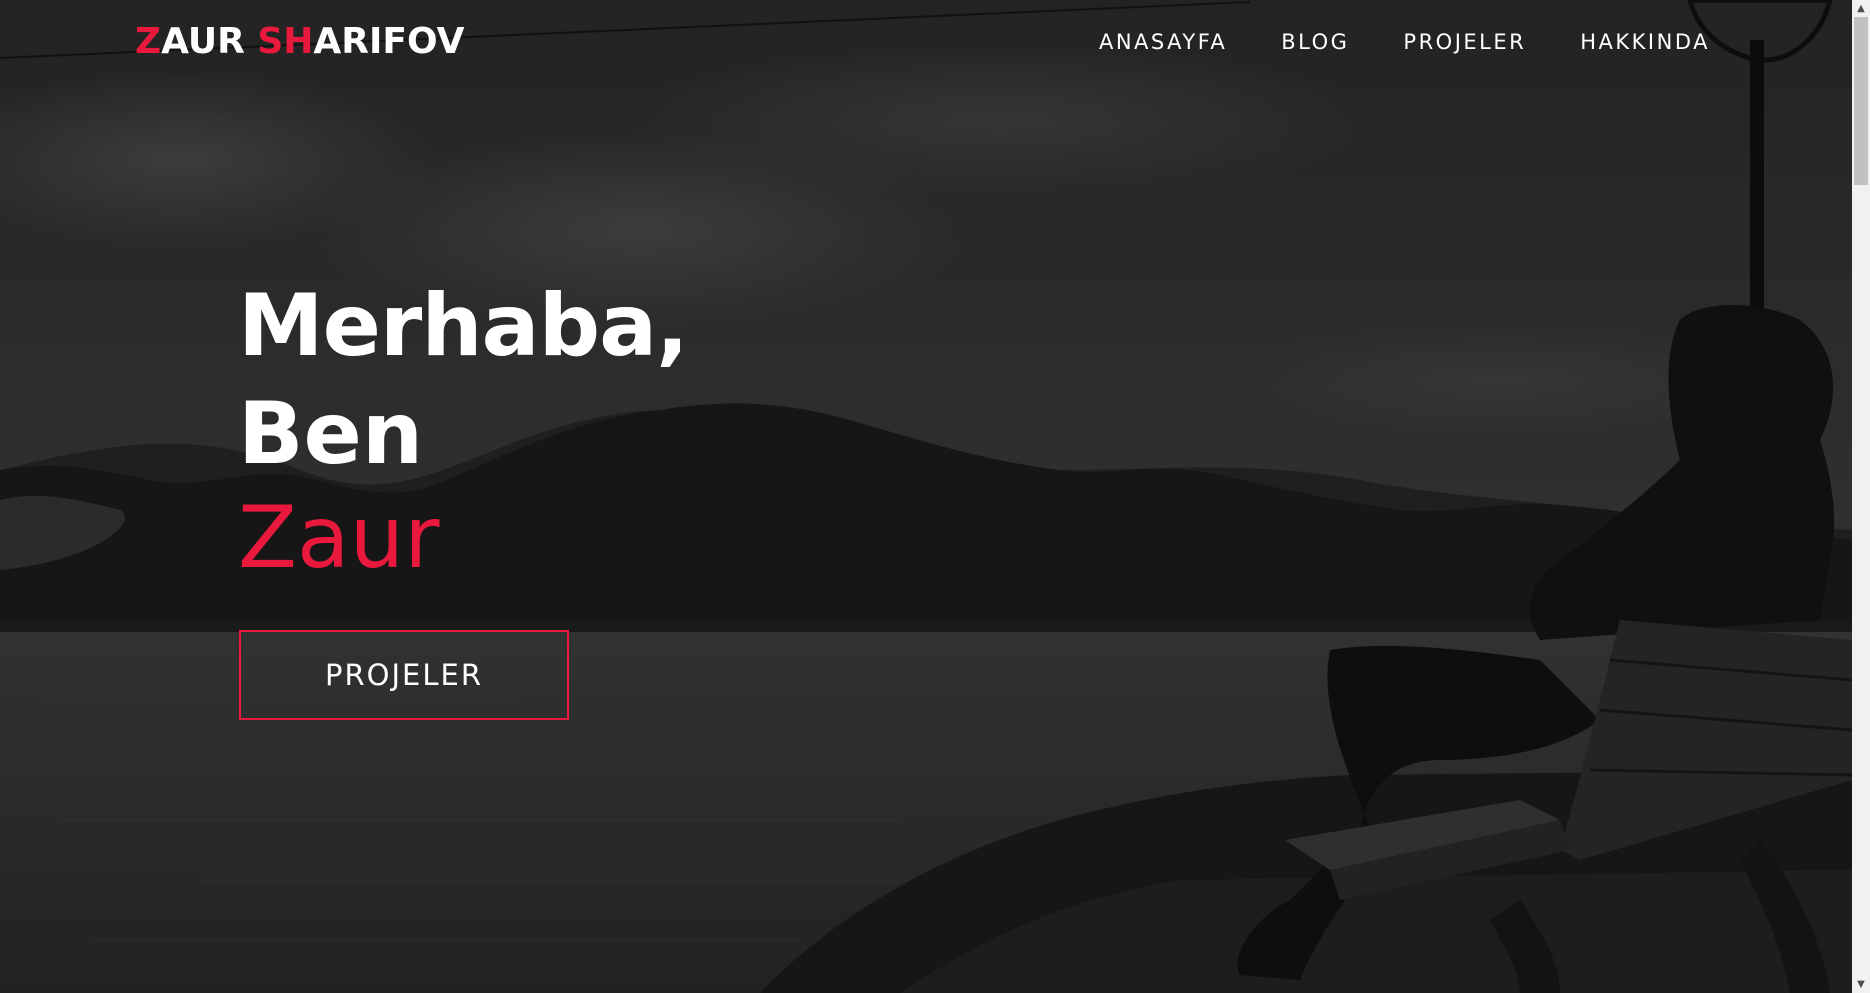 The width and height of the screenshot is (1870, 993). I want to click on logo-initials-sh: SH, so click(285, 41).